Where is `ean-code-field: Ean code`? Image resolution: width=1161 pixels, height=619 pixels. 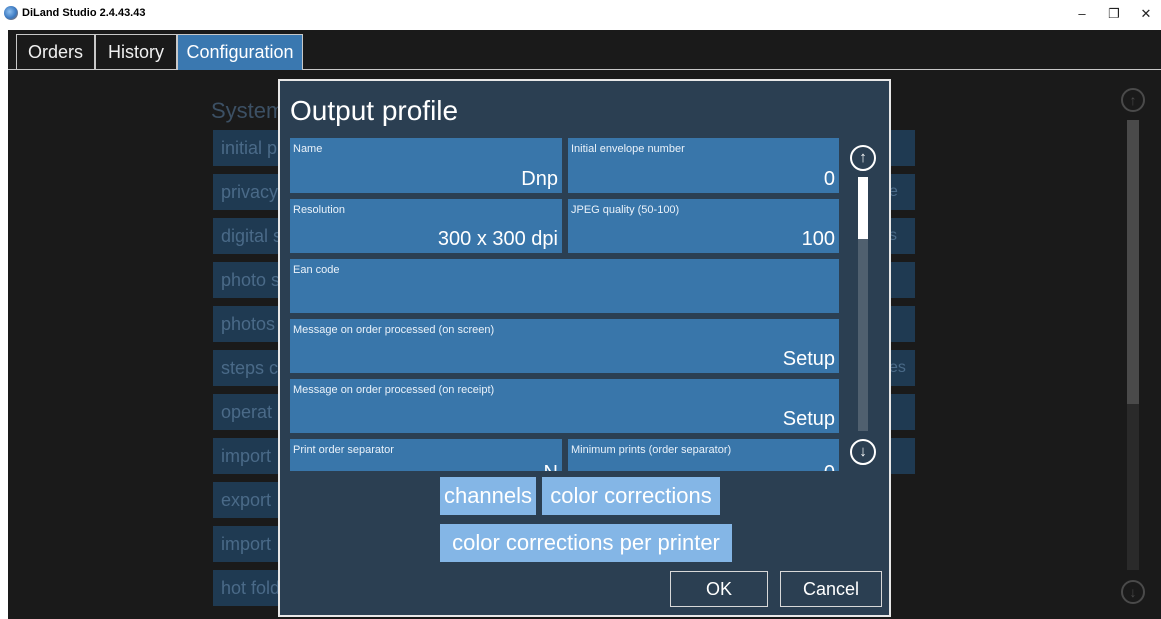 ean-code-field: Ean code is located at coordinates (564, 286).